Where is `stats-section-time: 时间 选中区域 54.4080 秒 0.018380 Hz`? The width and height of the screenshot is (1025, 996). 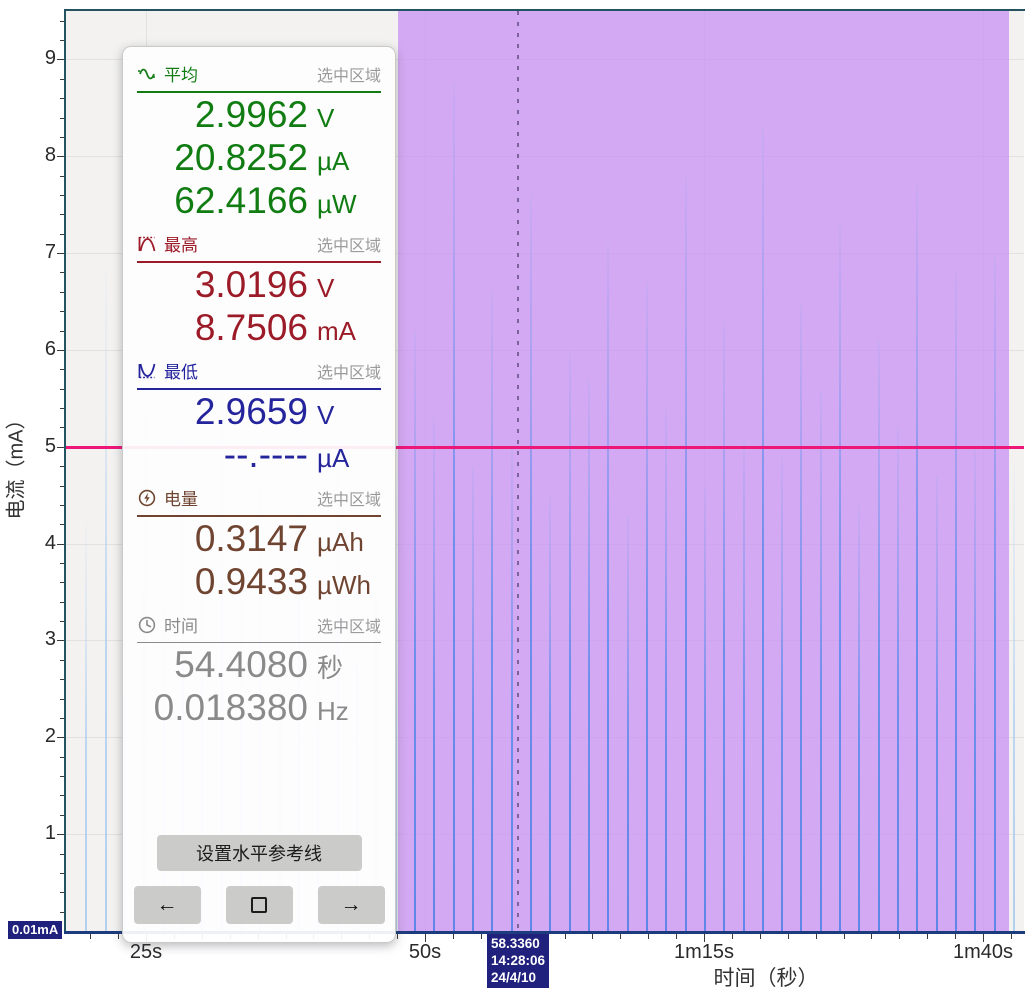 stats-section-time: 时间 选中区域 54.4080 秒 0.018380 Hz is located at coordinates (259, 670).